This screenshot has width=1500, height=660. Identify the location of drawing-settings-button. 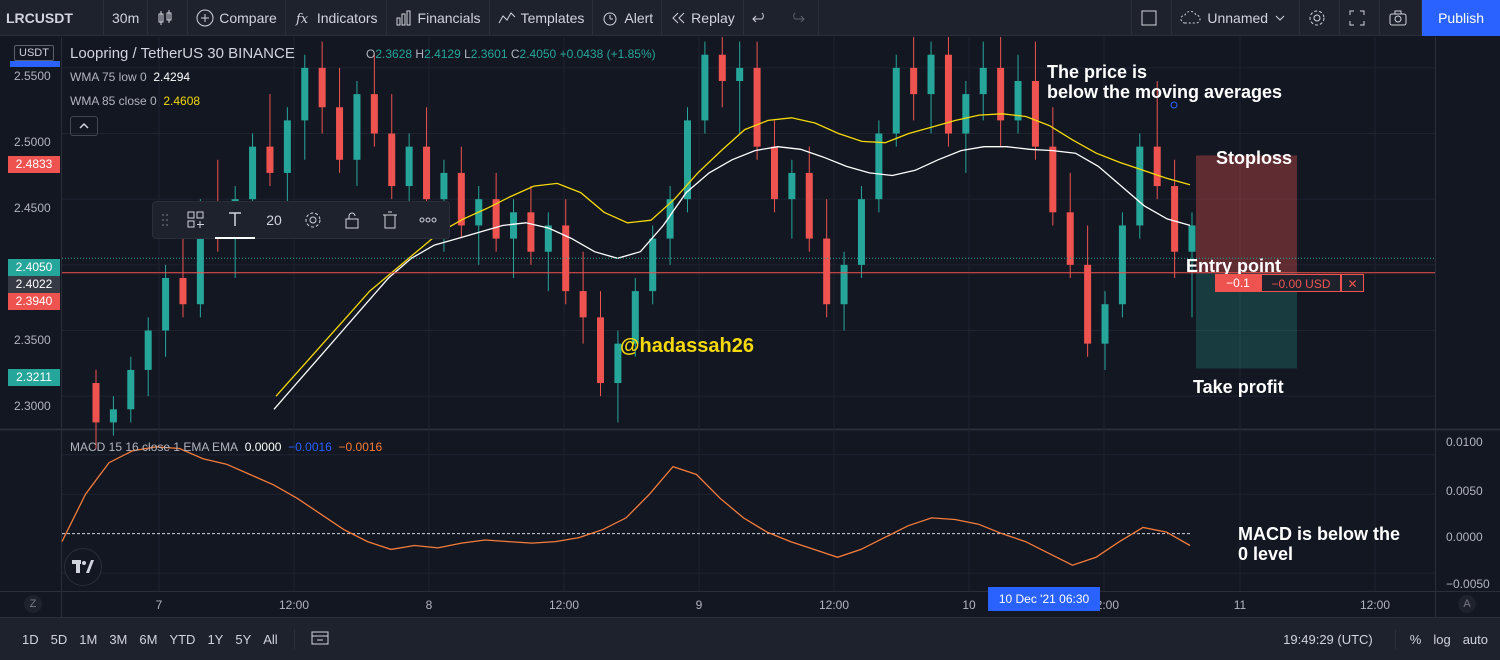
(313, 220).